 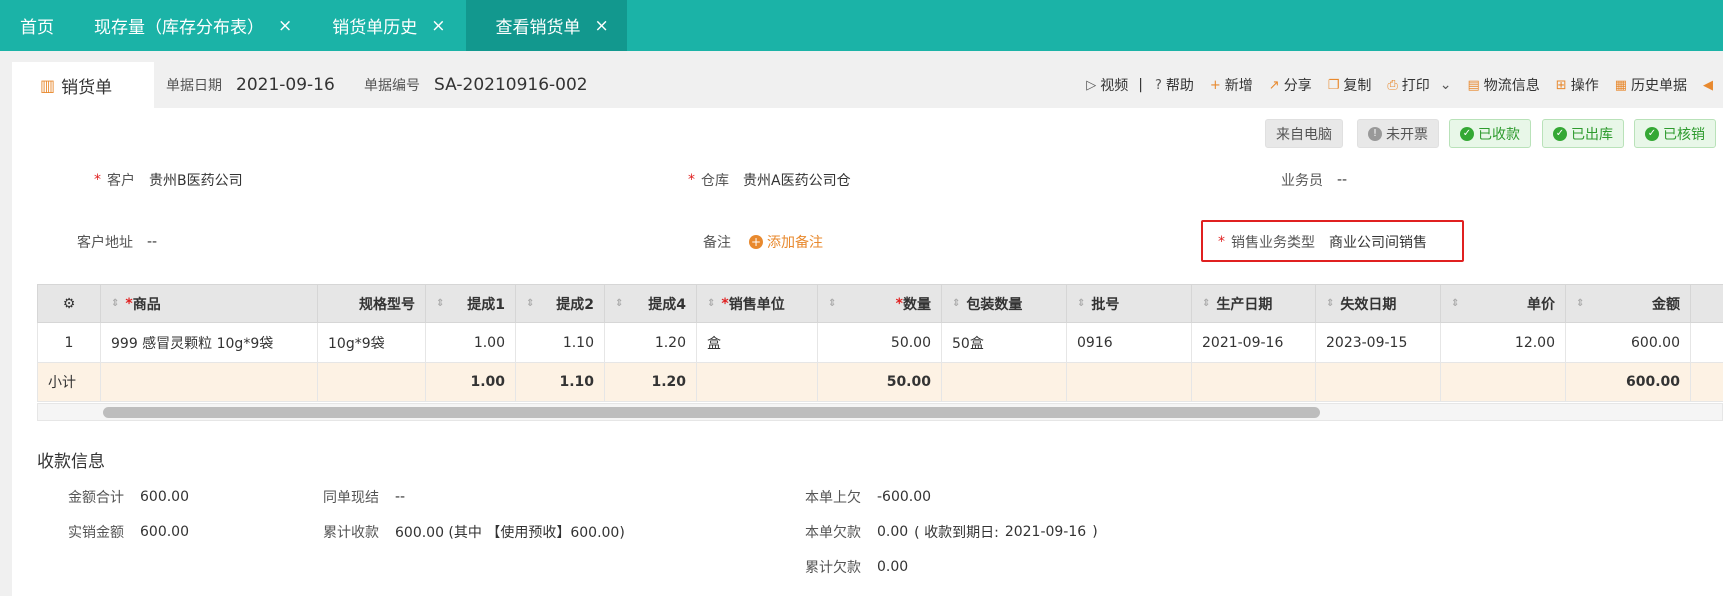 What do you see at coordinates (1511, 86) in the screenshot?
I see `logistics-label: 物流信息` at bounding box center [1511, 86].